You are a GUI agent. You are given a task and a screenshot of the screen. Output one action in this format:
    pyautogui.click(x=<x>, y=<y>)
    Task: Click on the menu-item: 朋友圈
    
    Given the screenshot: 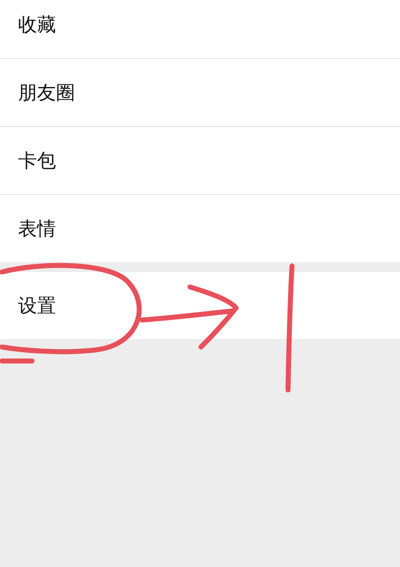 What is the action you would take?
    pyautogui.click(x=46, y=93)
    